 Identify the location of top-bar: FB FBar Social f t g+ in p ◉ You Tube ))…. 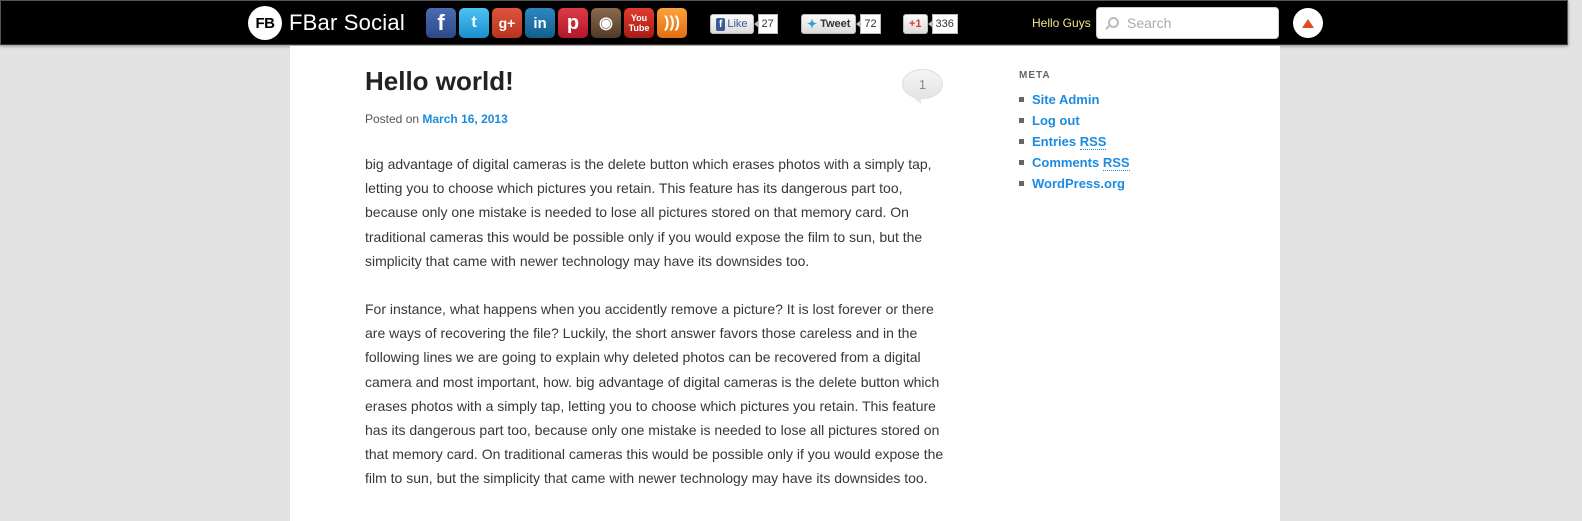
(784, 22).